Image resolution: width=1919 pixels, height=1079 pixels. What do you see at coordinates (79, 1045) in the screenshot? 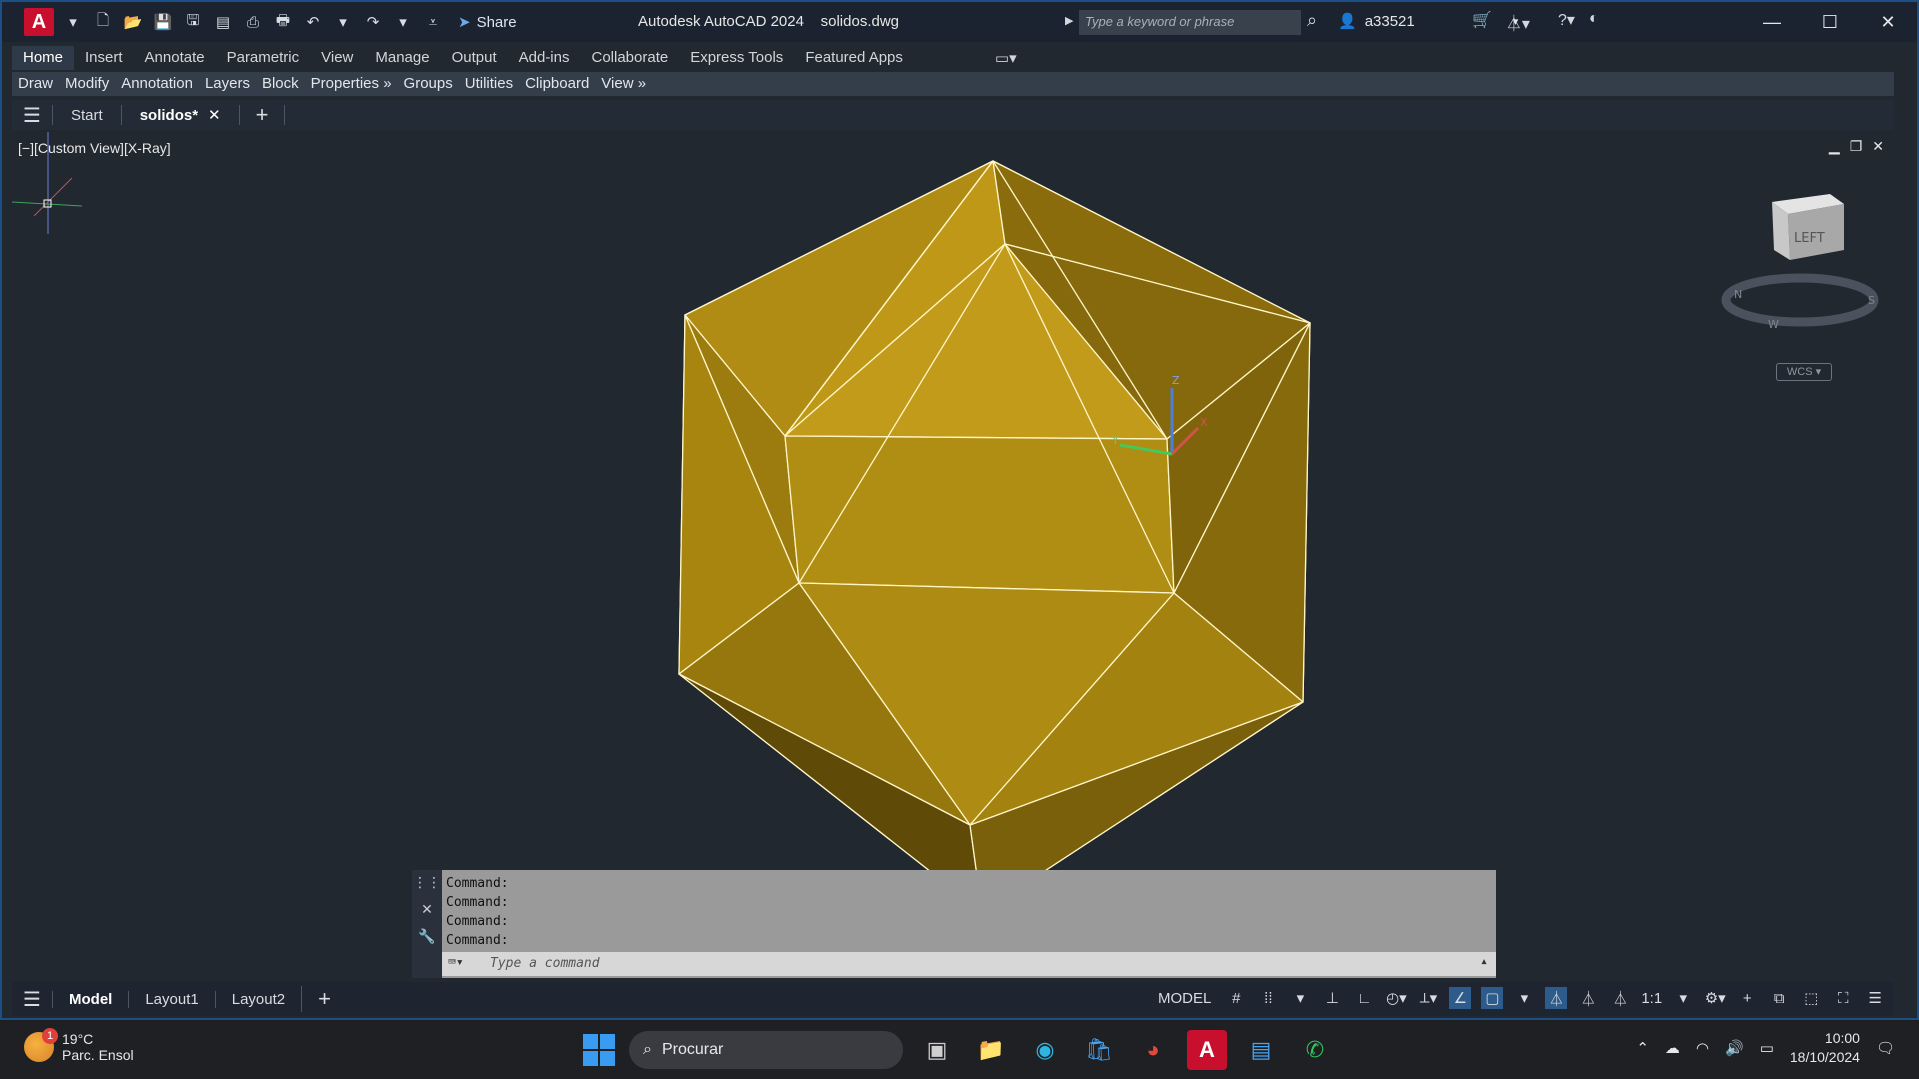
I see `weather-widget: 1 19°C Parc. Ensol` at bounding box center [79, 1045].